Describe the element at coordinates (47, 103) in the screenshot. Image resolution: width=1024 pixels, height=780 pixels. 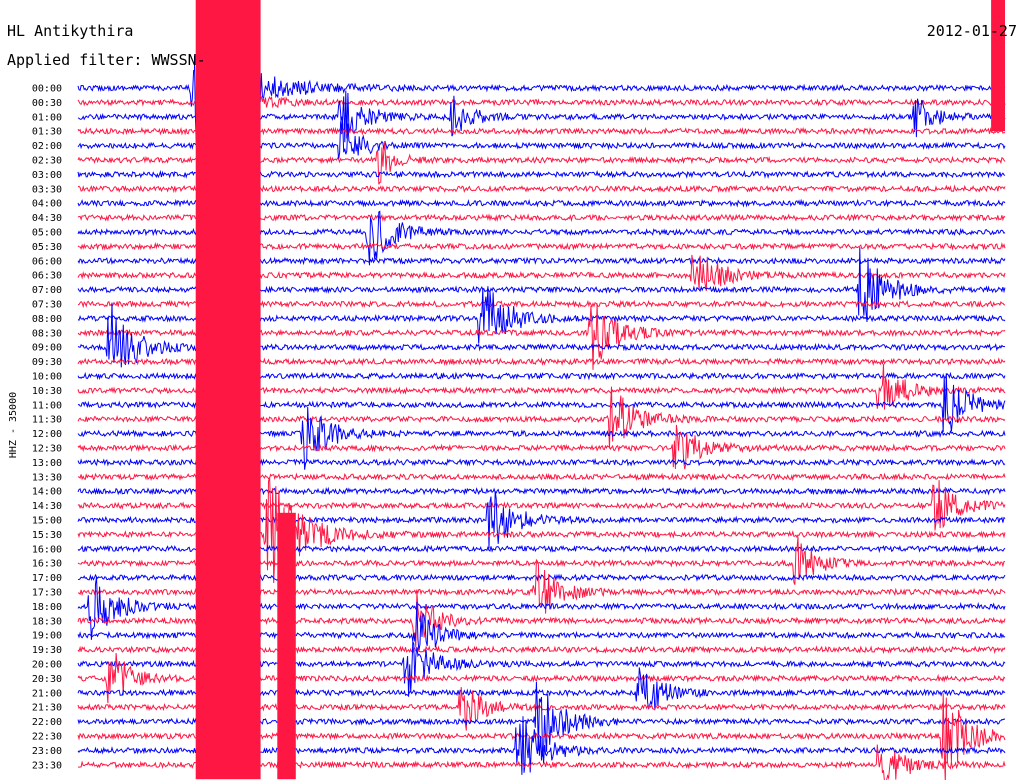
I see `row-label-0030: 00:30` at that location.